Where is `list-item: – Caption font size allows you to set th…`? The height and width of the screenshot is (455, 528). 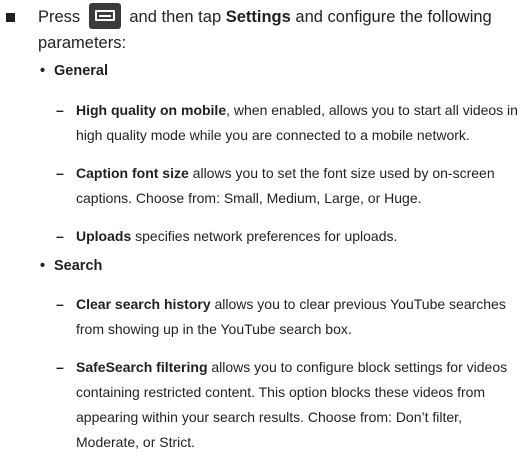 list-item: – Caption font size allows you to set th… is located at coordinates (290, 186).